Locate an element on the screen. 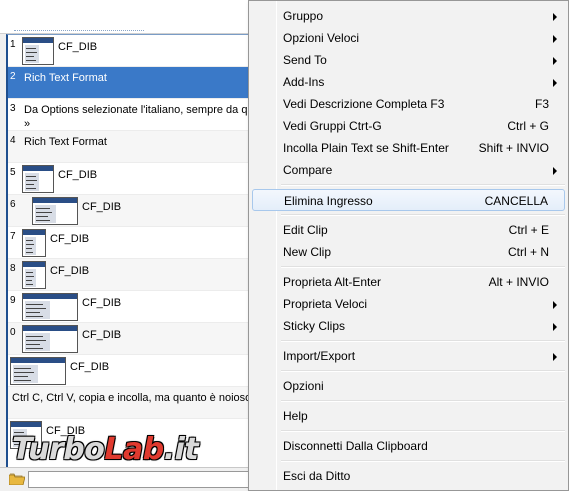 The image size is (569, 491). clip-row: 7 CF_DIB is located at coordinates (135, 243).